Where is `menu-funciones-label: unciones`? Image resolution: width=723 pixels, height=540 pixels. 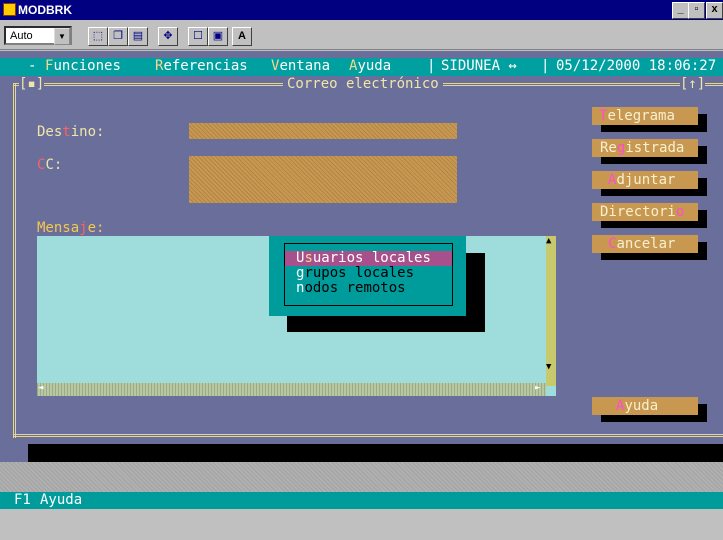 menu-funciones-label: unciones is located at coordinates (87, 66).